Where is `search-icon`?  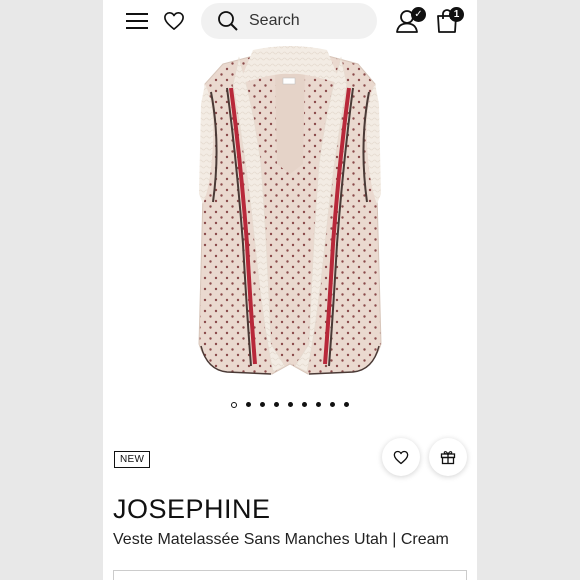
search-icon is located at coordinates (228, 21).